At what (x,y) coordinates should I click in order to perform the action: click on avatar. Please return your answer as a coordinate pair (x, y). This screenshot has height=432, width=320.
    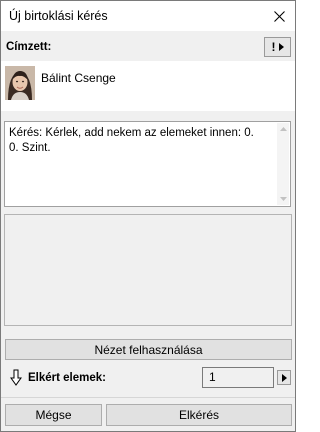
    Looking at the image, I should click on (20, 83).